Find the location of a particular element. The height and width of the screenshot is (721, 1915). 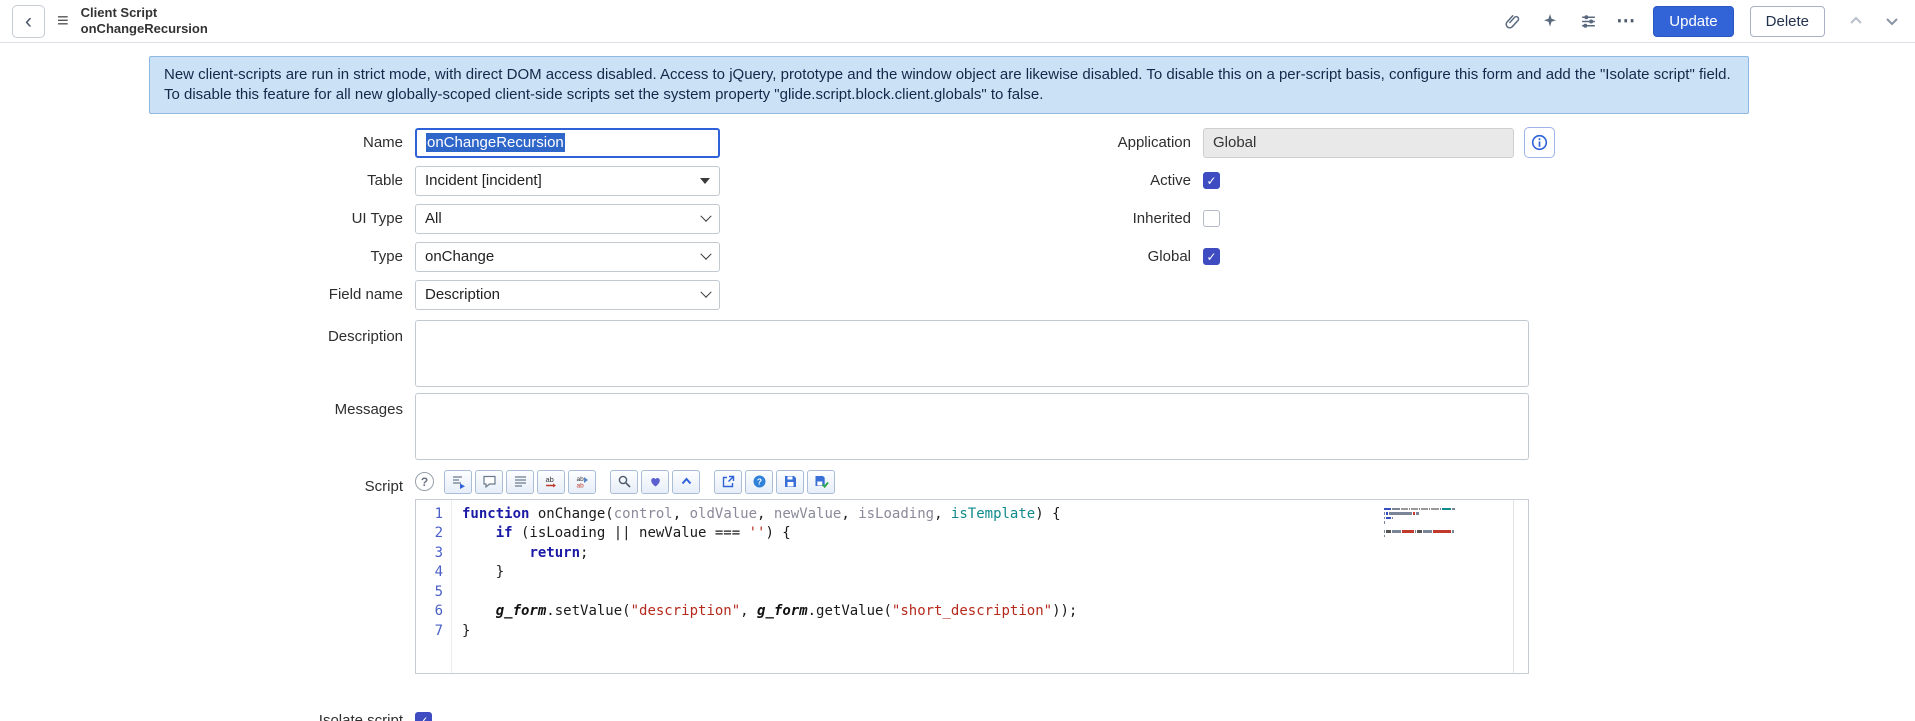

previous-record-chevron-up-icon is located at coordinates (1856, 21).